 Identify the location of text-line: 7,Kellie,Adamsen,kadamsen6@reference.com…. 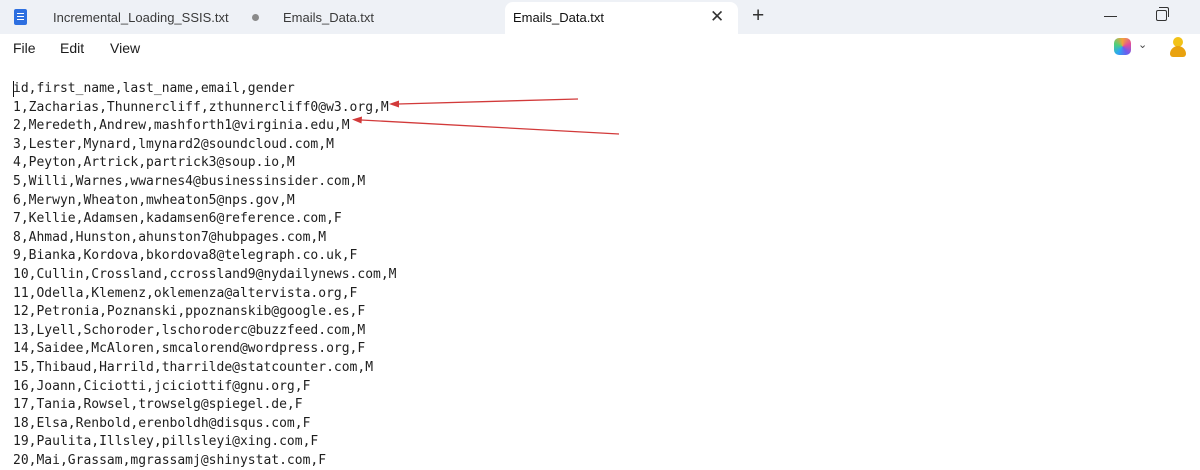
(177, 219).